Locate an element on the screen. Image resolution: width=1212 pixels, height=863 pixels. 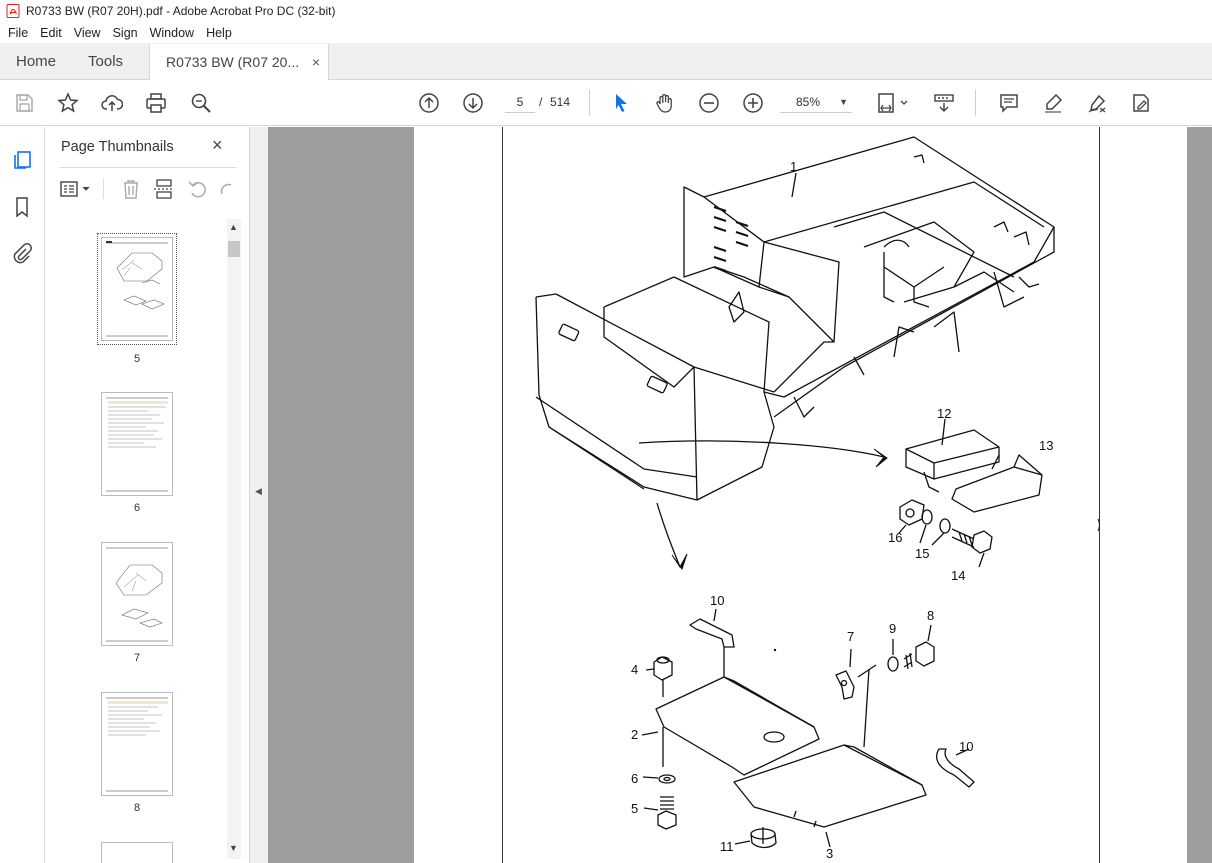
insert-pages-icon is located at coordinates (164, 189).